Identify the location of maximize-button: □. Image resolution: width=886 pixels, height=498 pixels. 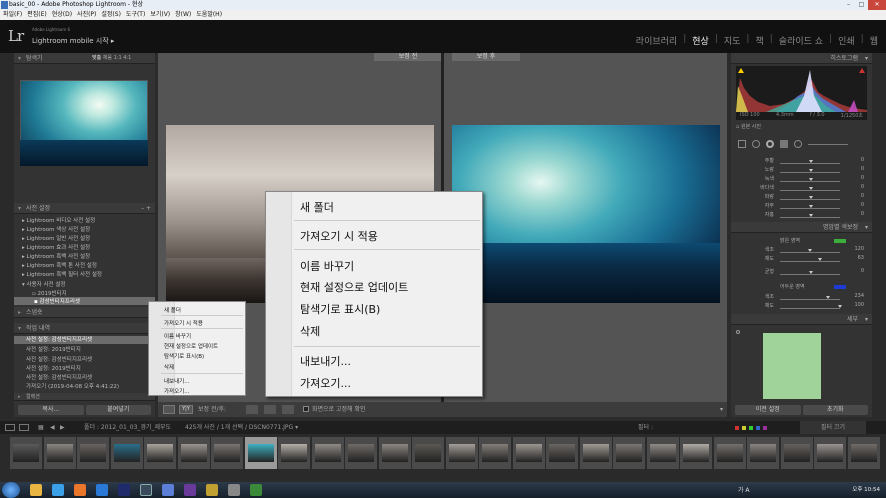
(861, 5).